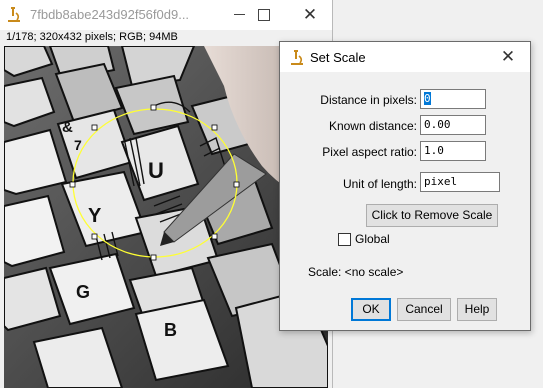 The height and width of the screenshot is (388, 543). What do you see at coordinates (95, 216) in the screenshot?
I see `key-y: Y` at bounding box center [95, 216].